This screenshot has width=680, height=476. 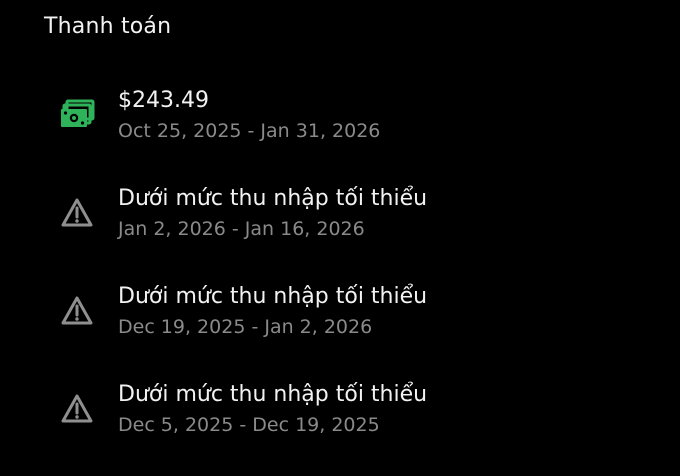 What do you see at coordinates (108, 26) in the screenshot?
I see `section-title: Thanh toán` at bounding box center [108, 26].